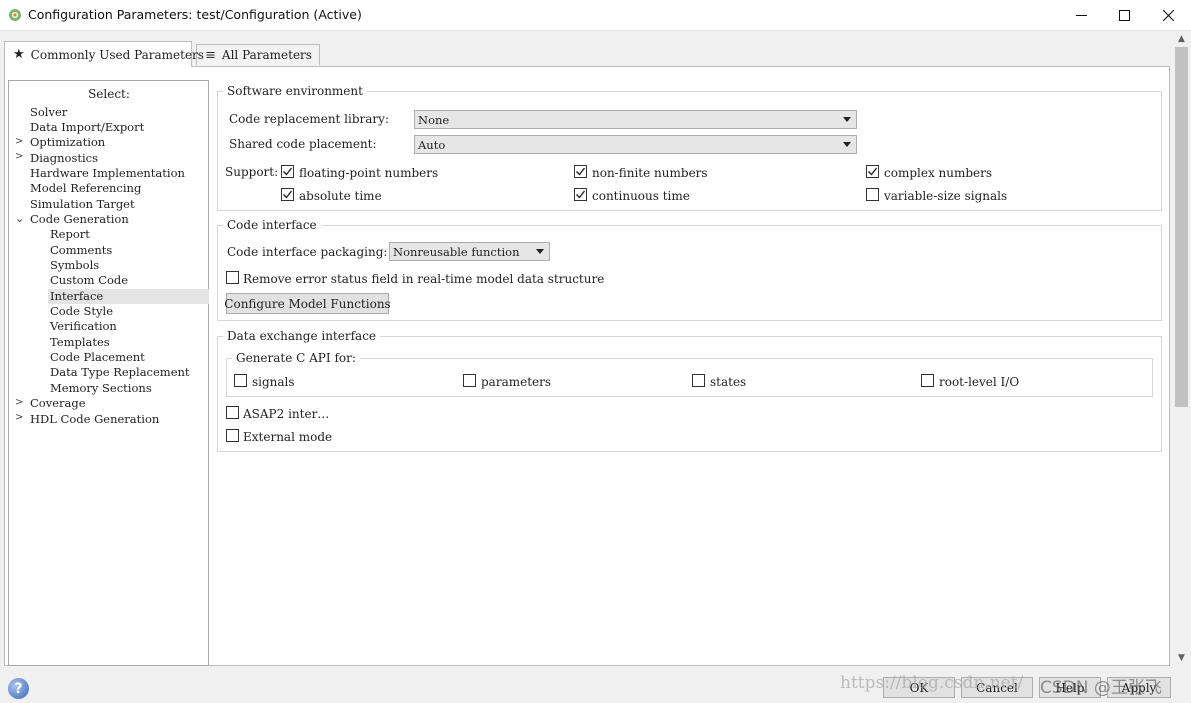 Image resolution: width=1191 pixels, height=703 pixels. I want to click on configure-model-functions-button: Configure Model Functions, so click(307, 303).